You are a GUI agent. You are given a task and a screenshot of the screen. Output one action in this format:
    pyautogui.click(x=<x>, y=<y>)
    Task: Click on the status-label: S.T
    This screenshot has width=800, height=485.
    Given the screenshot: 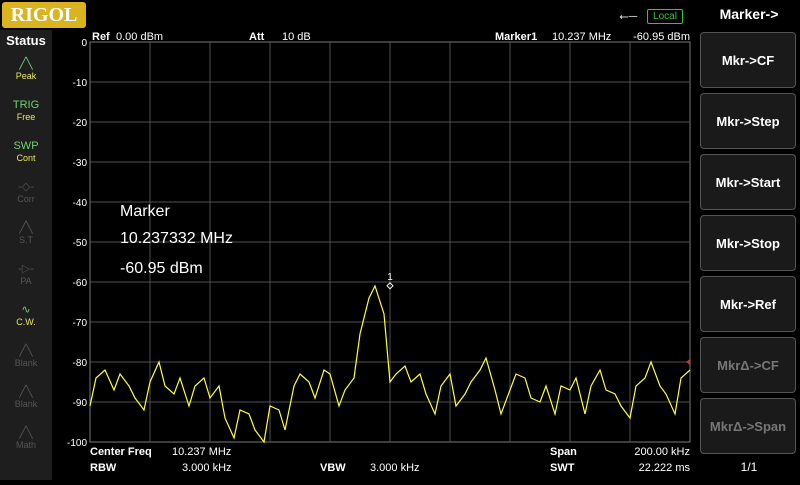 What is the action you would take?
    pyautogui.click(x=25, y=240)
    